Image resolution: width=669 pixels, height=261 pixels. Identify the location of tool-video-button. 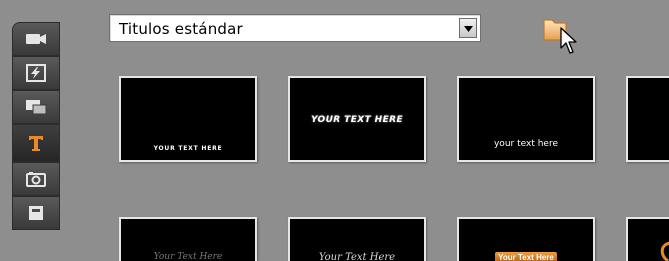
(36, 39).